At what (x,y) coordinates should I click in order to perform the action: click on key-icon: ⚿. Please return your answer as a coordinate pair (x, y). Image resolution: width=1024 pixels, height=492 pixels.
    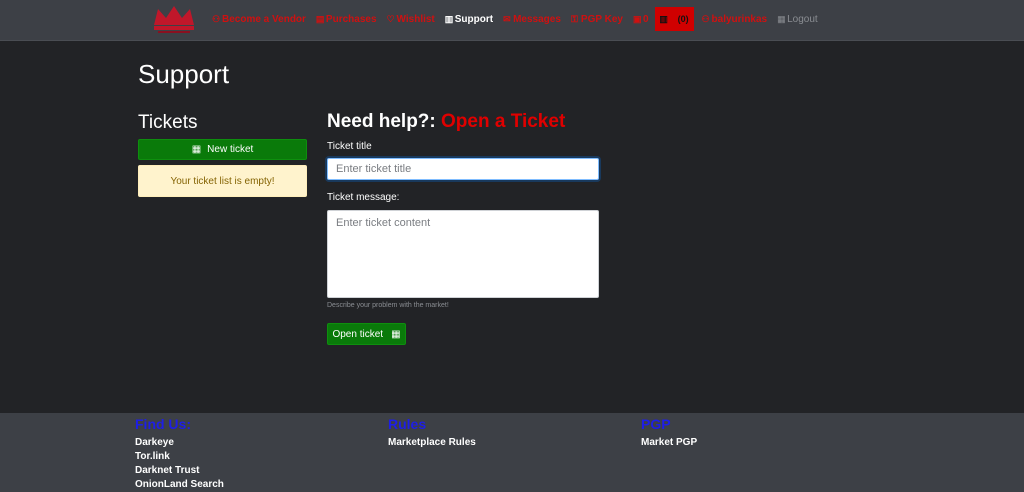
    Looking at the image, I should click on (574, 18).